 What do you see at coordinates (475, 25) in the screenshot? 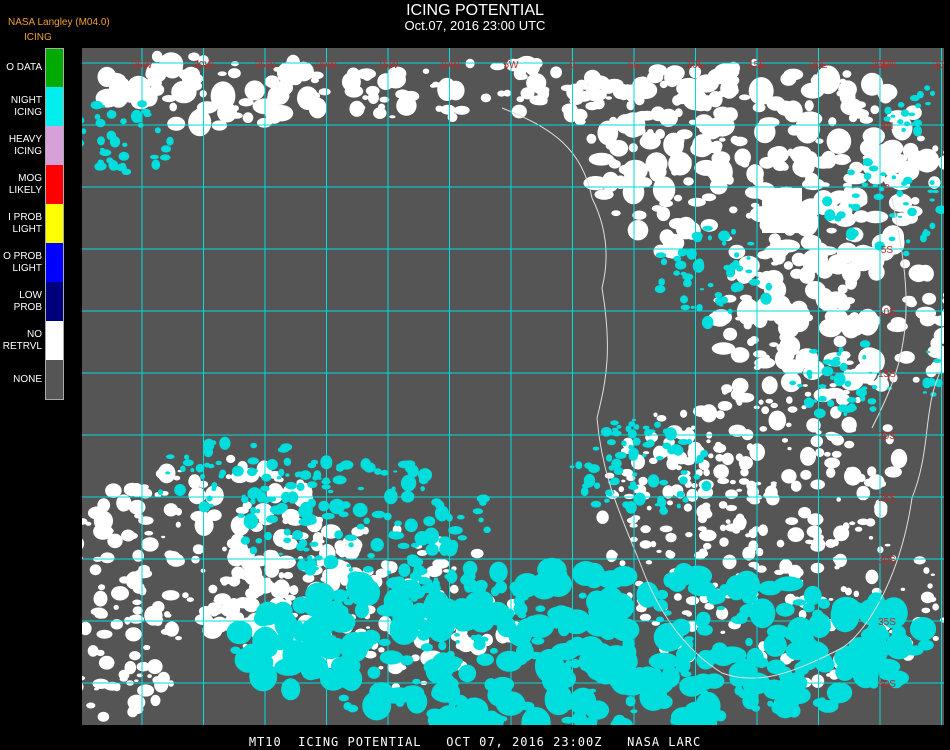
I see `map-timestamp: Oct.07, 2016 23:00 UTC` at bounding box center [475, 25].